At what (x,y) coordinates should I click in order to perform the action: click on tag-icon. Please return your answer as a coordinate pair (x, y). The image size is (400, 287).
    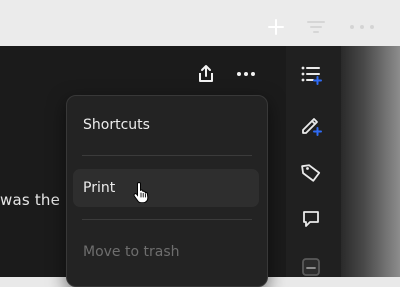
    Looking at the image, I should click on (311, 172).